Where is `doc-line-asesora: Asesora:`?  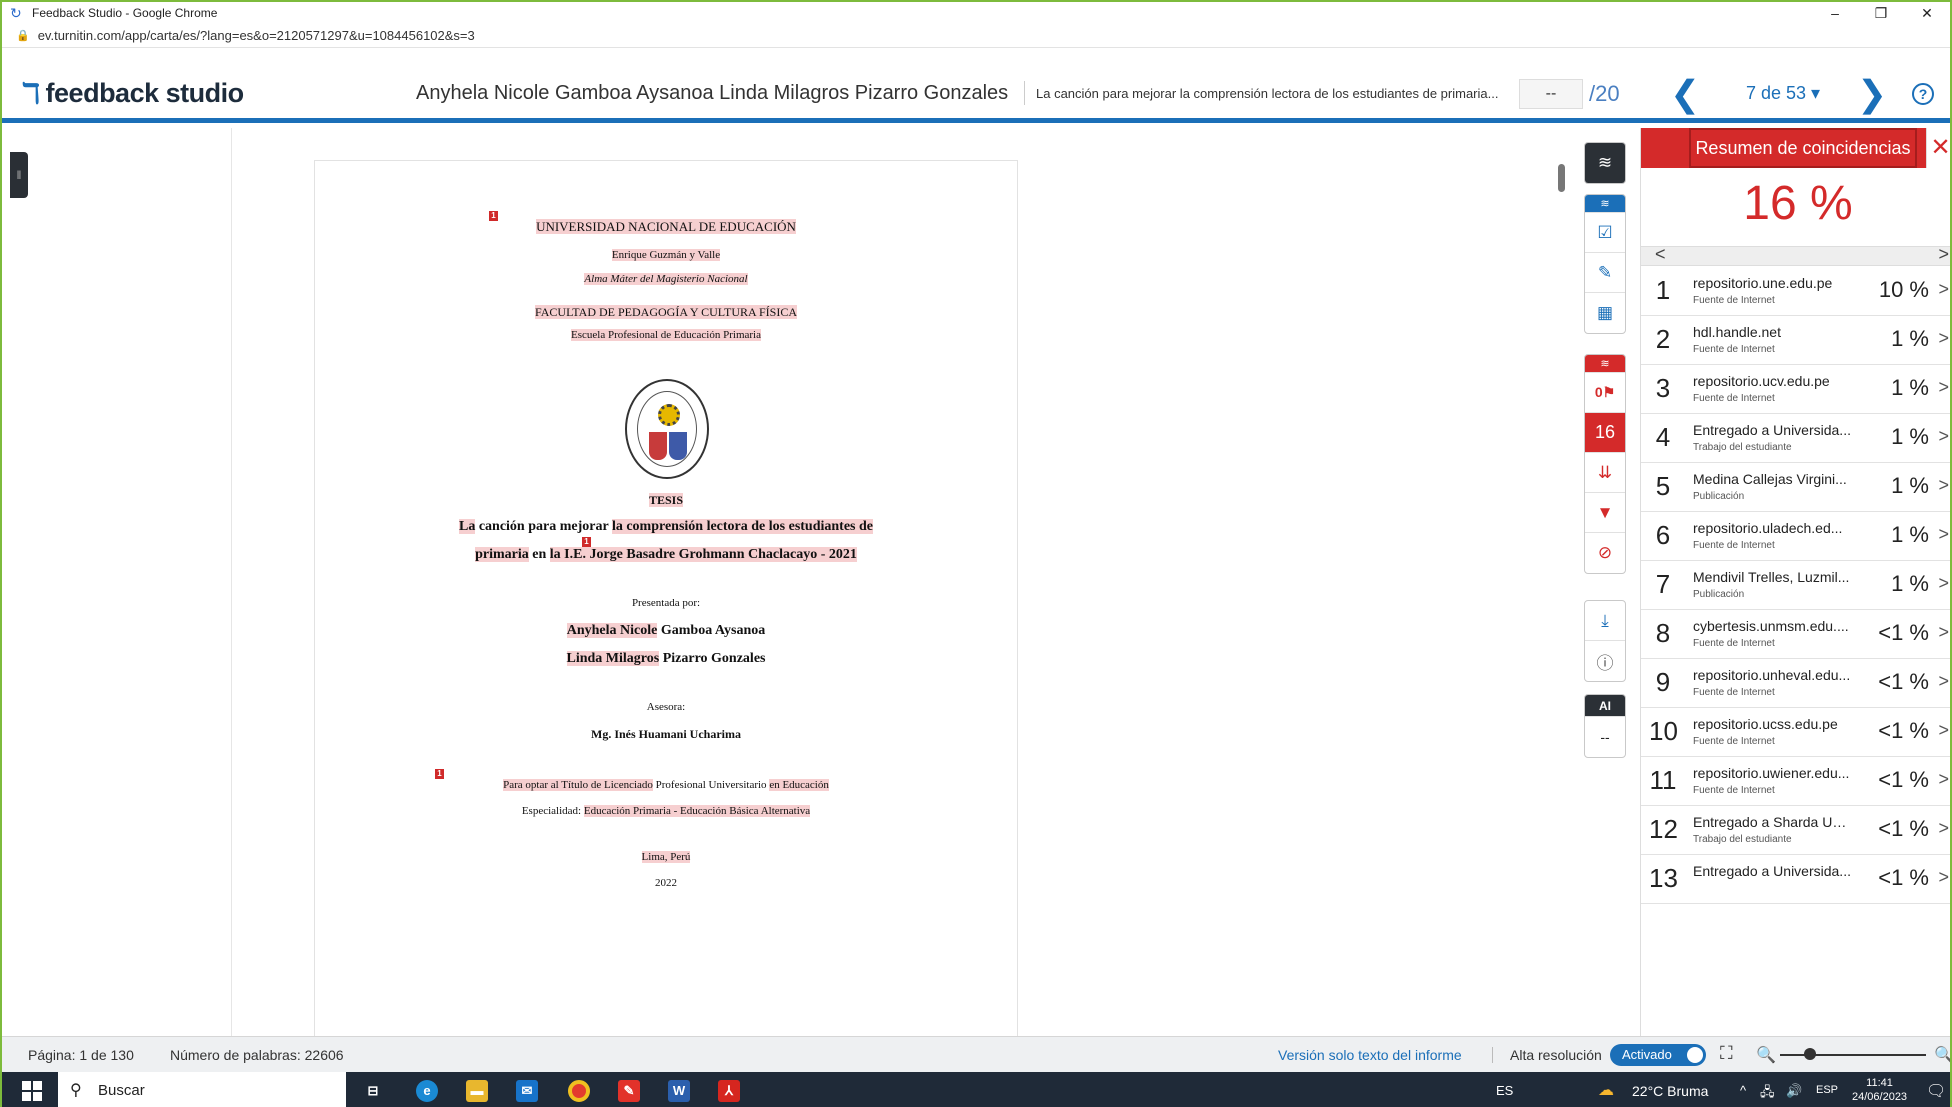 doc-line-asesora: Asesora: is located at coordinates (666, 707).